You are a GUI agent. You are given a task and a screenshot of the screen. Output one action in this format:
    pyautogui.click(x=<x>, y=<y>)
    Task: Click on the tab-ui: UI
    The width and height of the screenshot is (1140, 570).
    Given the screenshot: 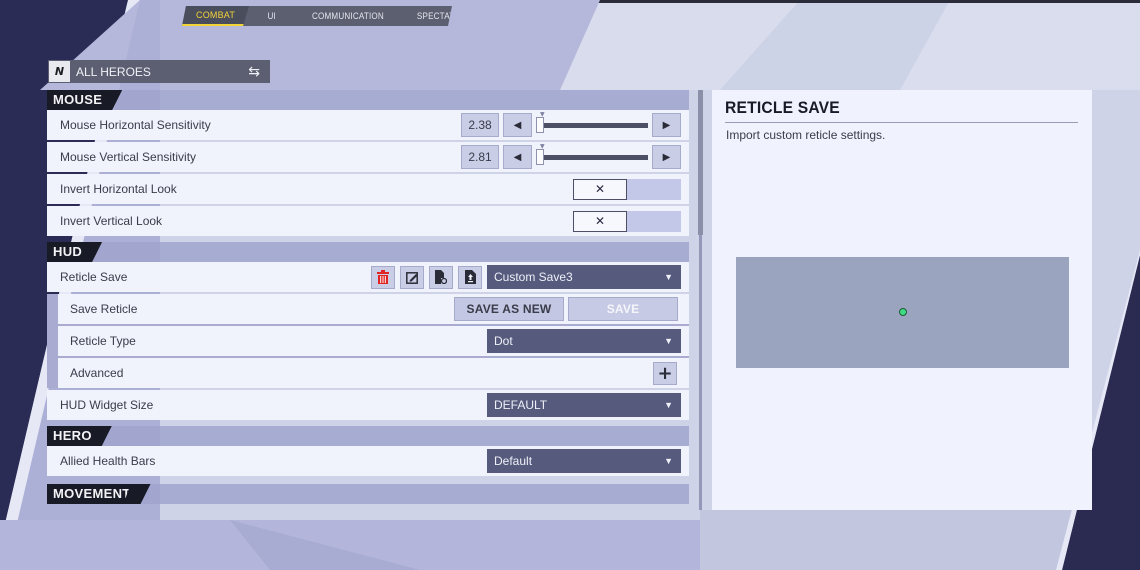 What is the action you would take?
    pyautogui.click(x=272, y=16)
    